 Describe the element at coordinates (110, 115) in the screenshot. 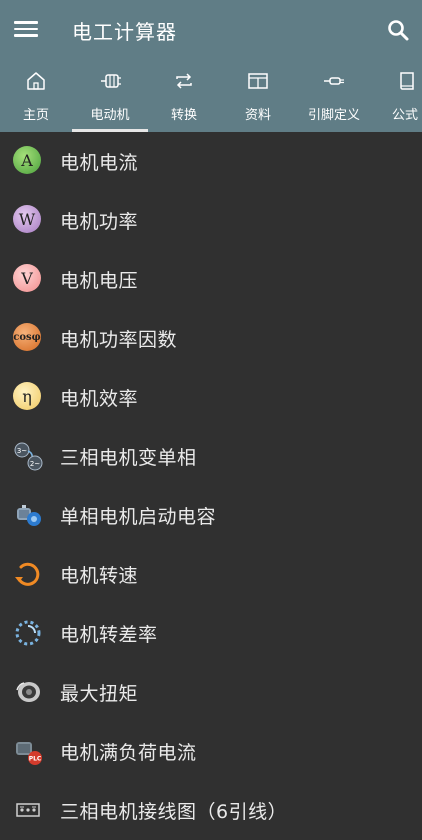

I see `tab-motor-label: 电动机` at that location.